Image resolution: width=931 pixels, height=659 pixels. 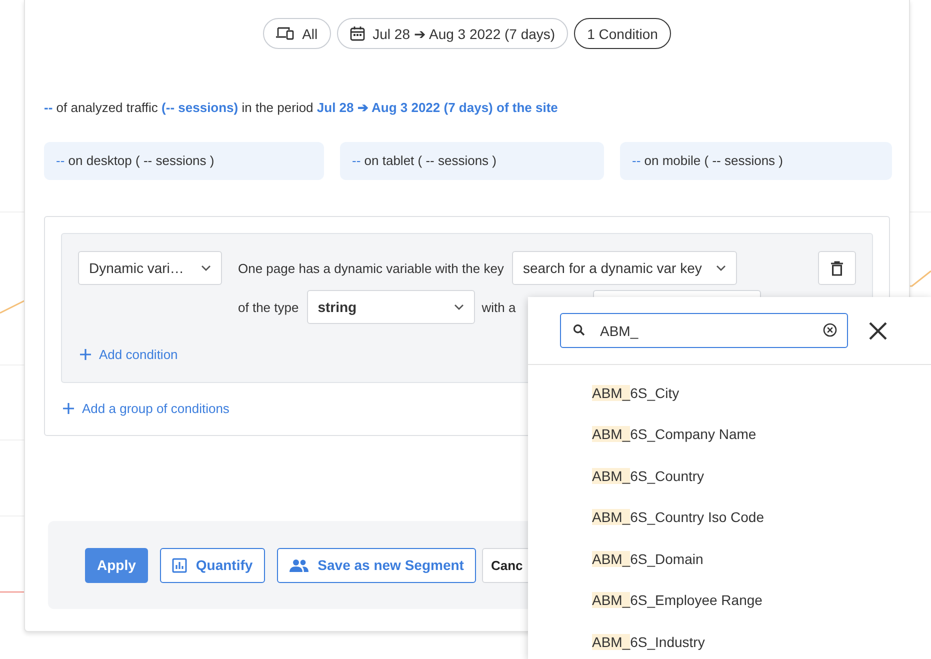 I want to click on dropdown-option: ABM_6S_City, so click(x=636, y=392).